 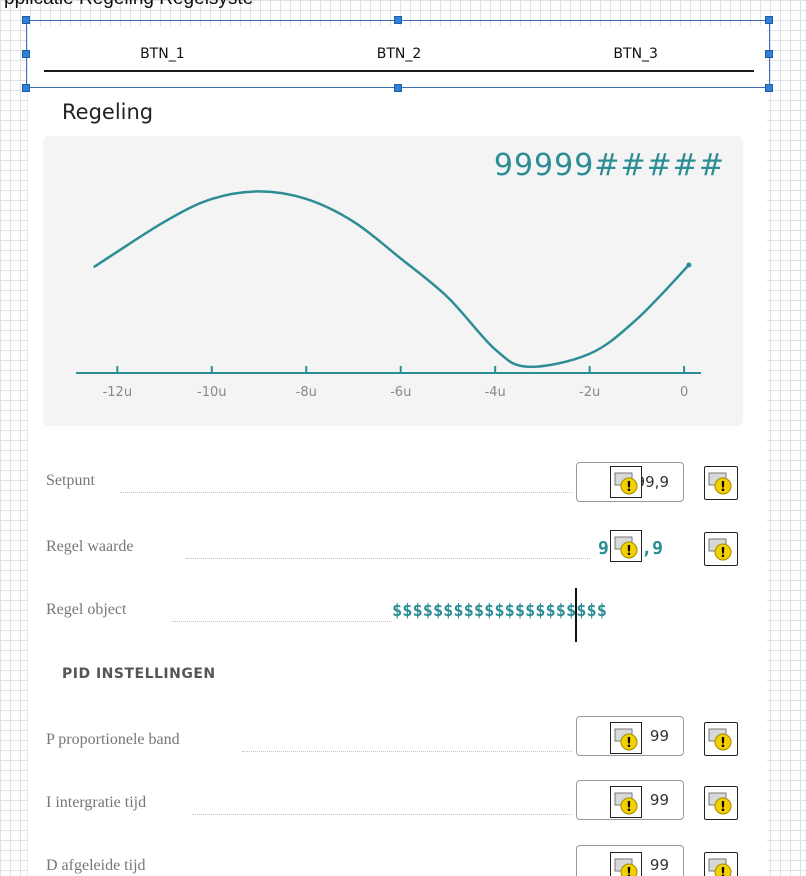 I want to click on selection-handle-ml, so click(x=26, y=54).